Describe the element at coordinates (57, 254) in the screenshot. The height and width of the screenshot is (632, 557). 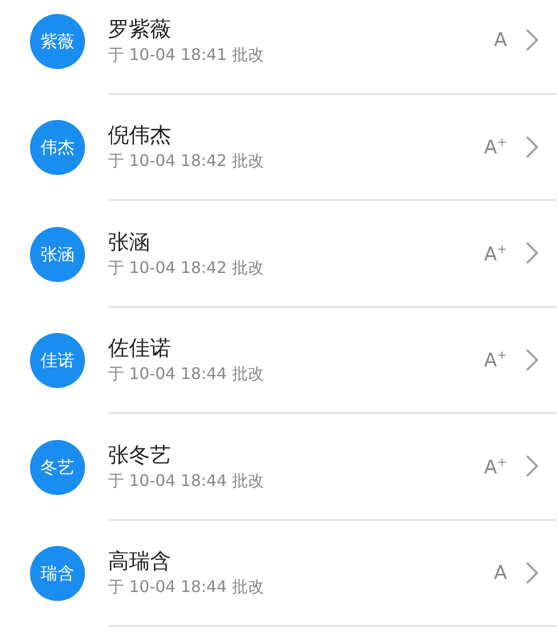
I see `avatar: 张涵` at that location.